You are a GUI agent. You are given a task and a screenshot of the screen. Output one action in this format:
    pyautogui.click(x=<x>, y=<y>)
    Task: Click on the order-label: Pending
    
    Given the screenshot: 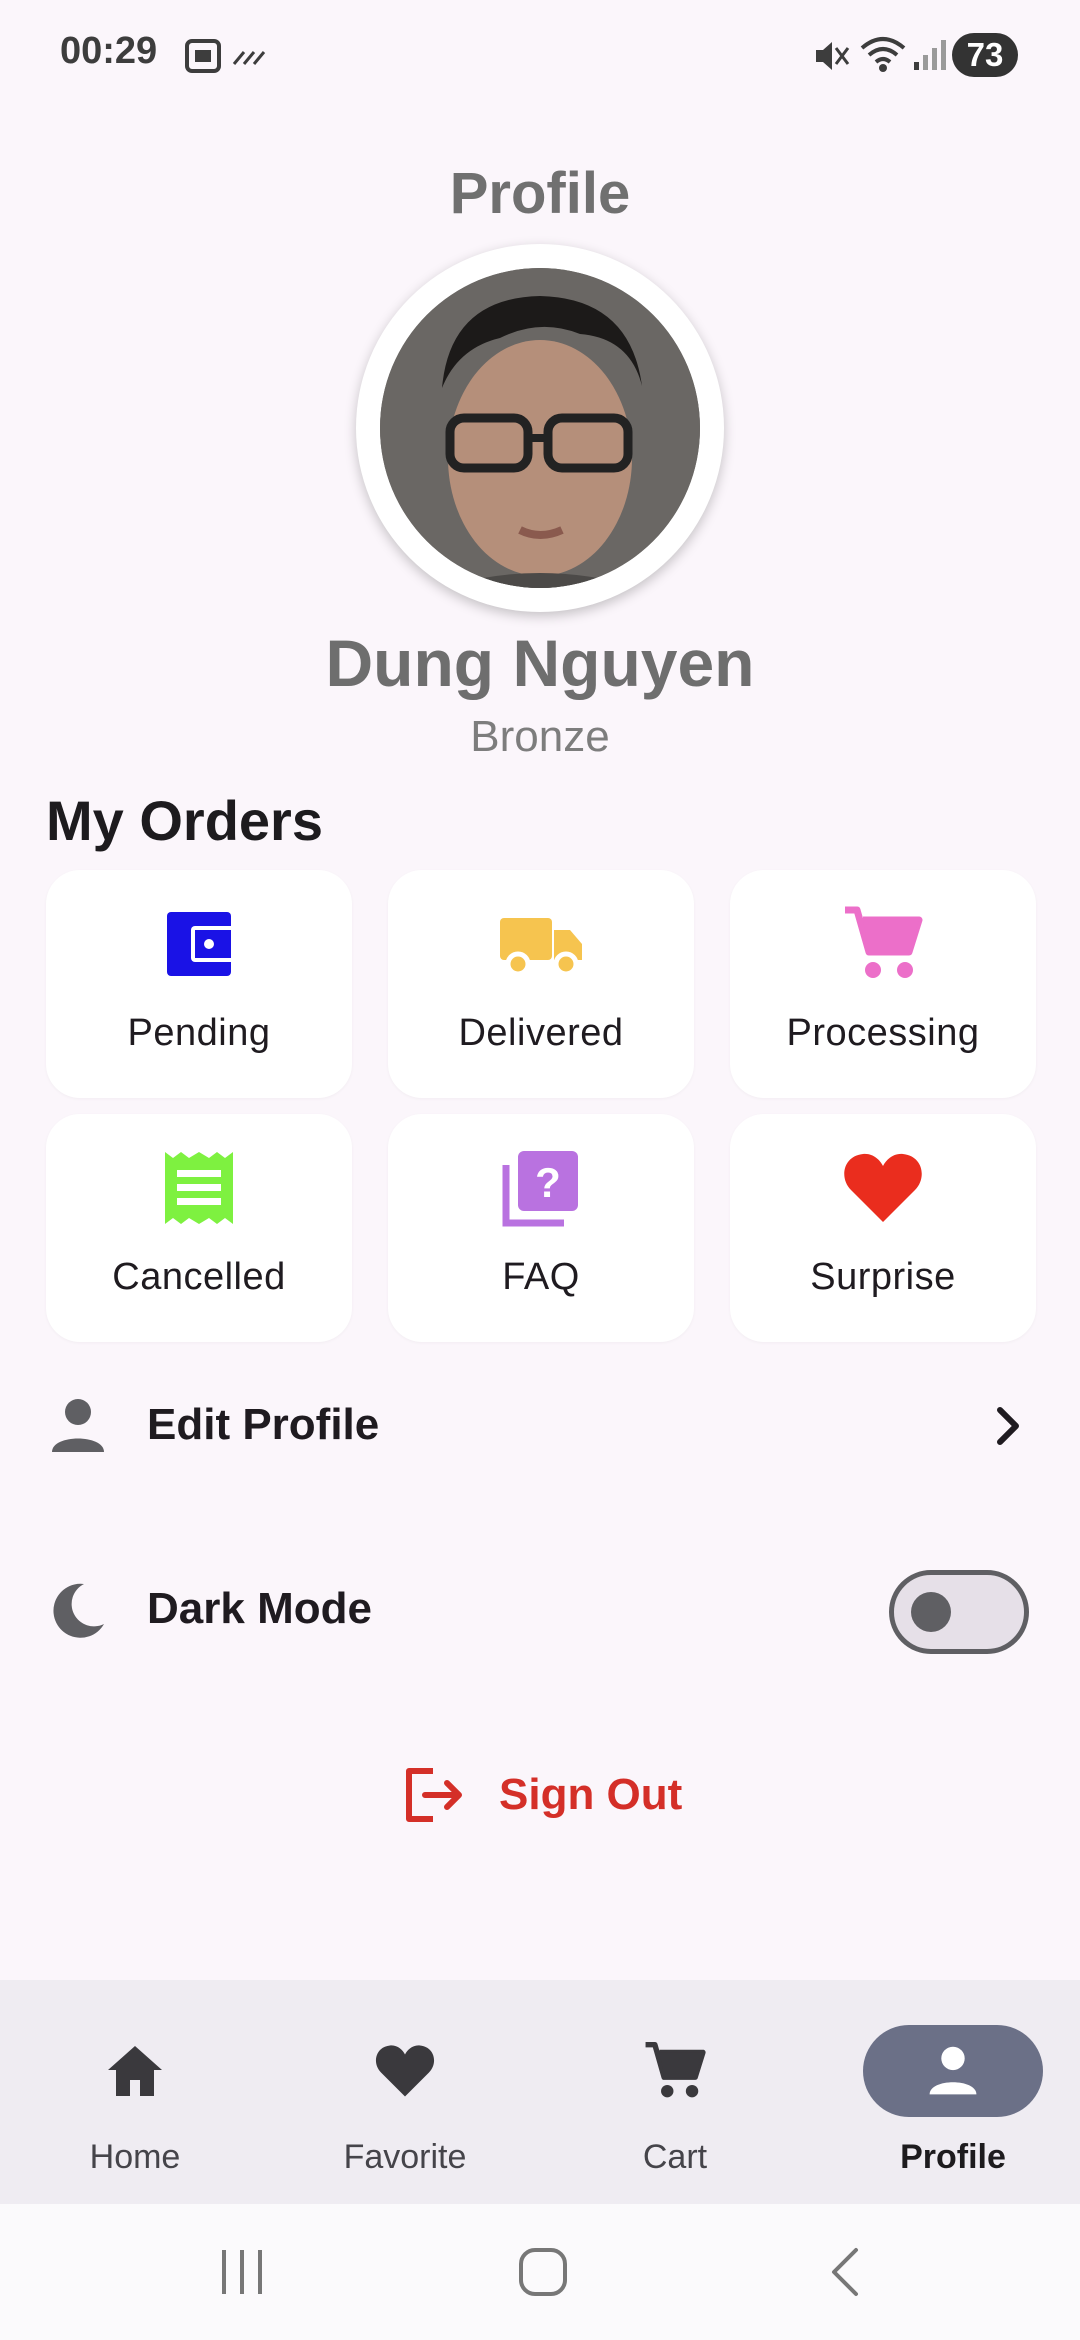 What is the action you would take?
    pyautogui.click(x=199, y=1033)
    